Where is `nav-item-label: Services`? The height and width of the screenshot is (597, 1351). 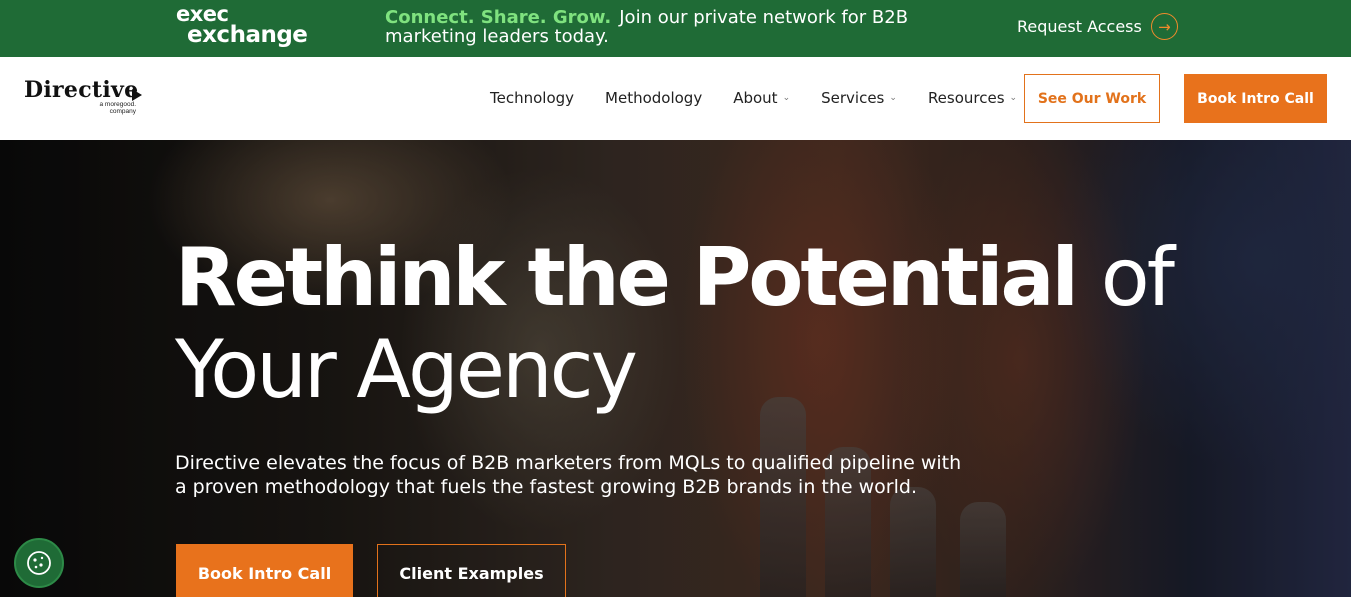
nav-item-label: Services is located at coordinates (853, 98).